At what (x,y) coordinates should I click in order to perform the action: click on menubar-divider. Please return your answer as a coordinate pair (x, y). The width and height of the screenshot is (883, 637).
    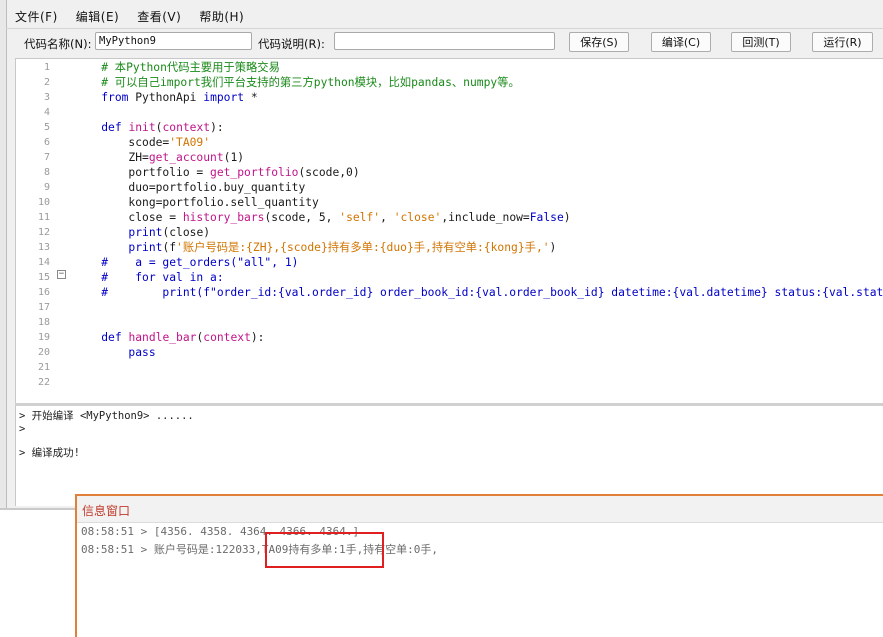
    Looking at the image, I should click on (444, 28).